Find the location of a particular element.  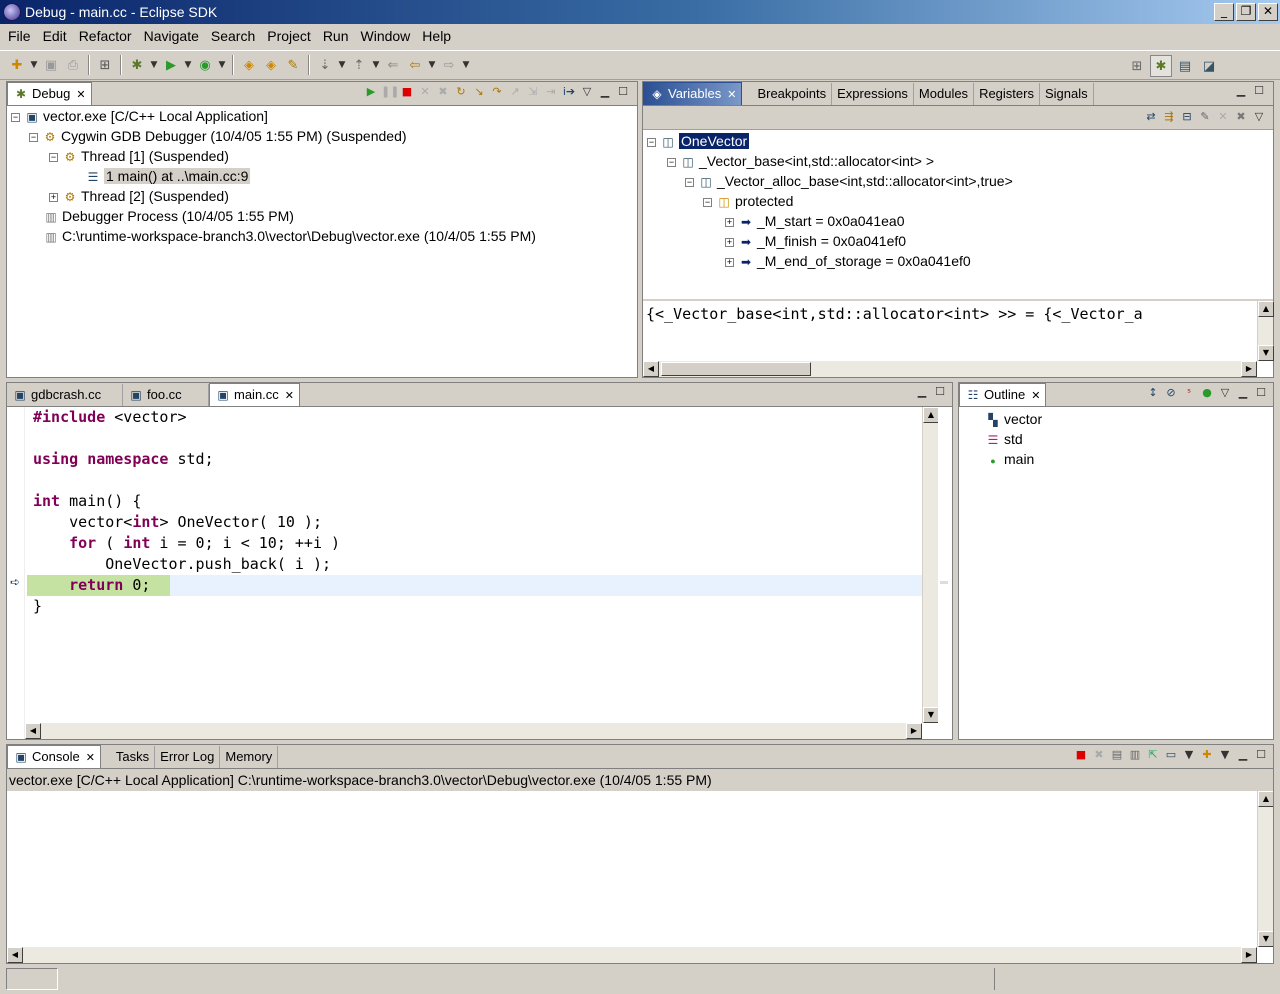

close-button: ✕ is located at coordinates (1268, 12).